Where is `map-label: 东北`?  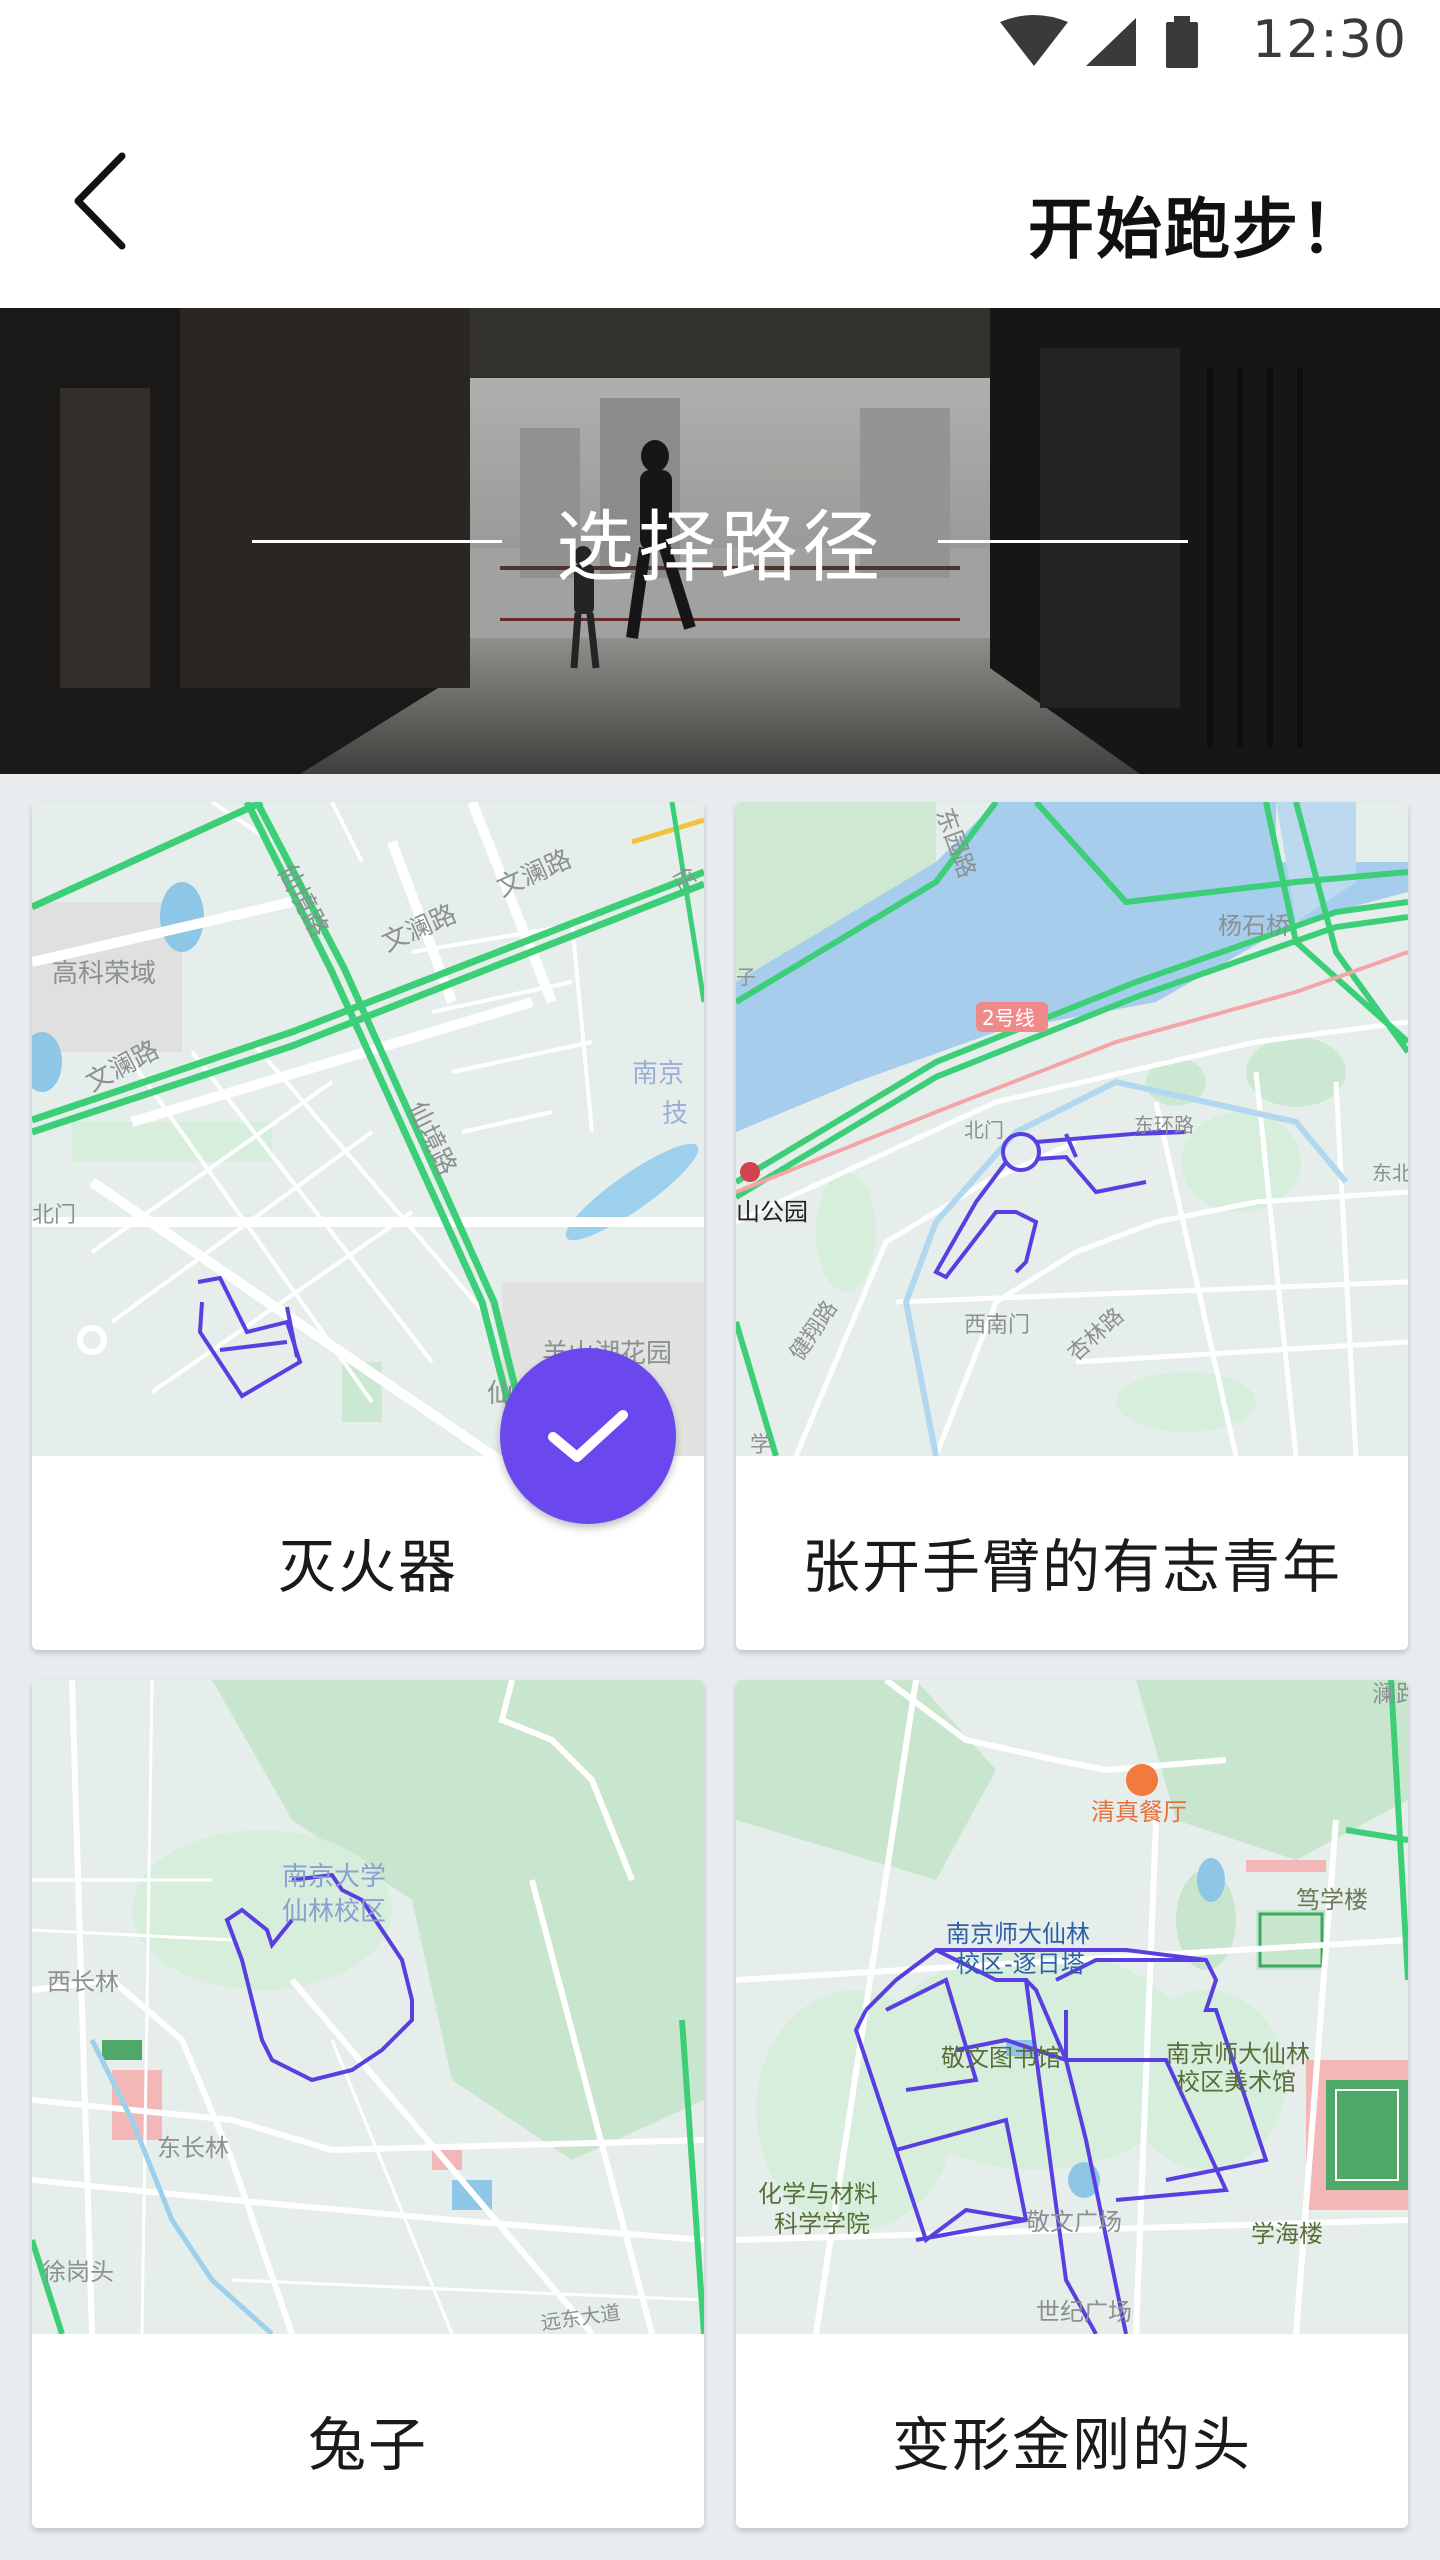
map-label: 东北 is located at coordinates (1390, 1173).